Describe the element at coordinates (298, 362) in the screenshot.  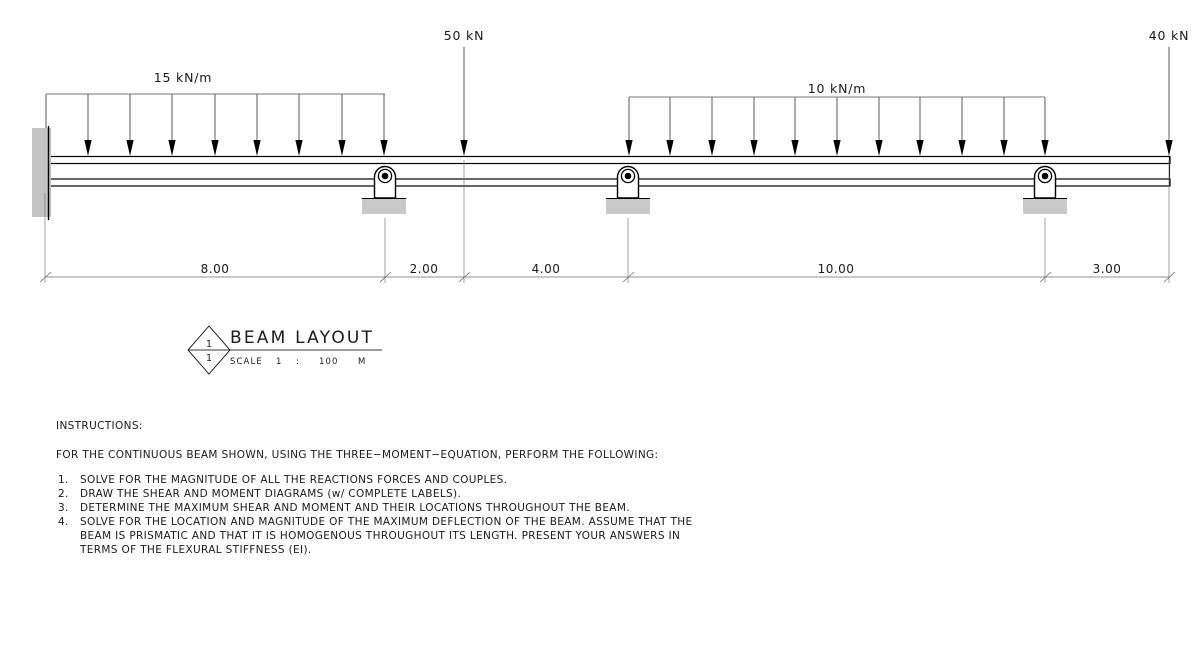
I see `title-block-scale-colon: :` at that location.